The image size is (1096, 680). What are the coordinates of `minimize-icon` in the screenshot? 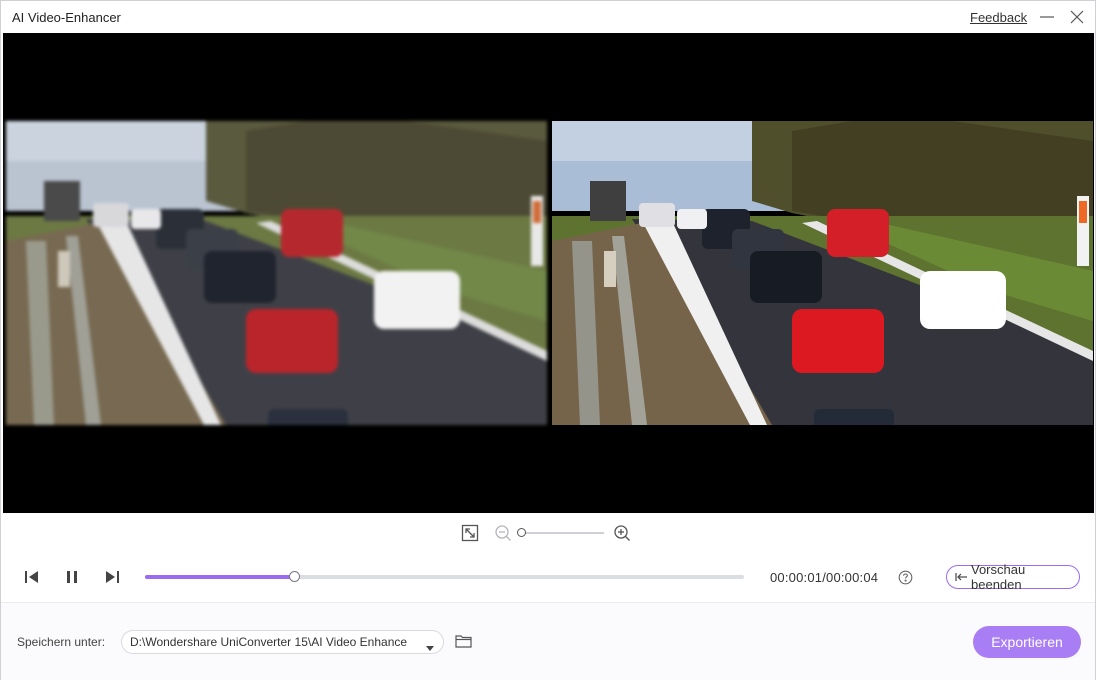 It's located at (1047, 17).